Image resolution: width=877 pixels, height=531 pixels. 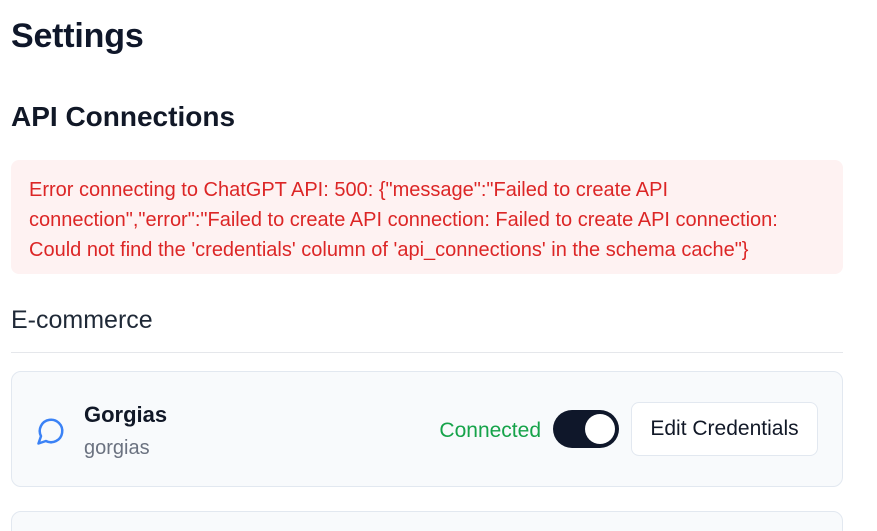 I want to click on integration-name: Gorgias, so click(x=126, y=414).